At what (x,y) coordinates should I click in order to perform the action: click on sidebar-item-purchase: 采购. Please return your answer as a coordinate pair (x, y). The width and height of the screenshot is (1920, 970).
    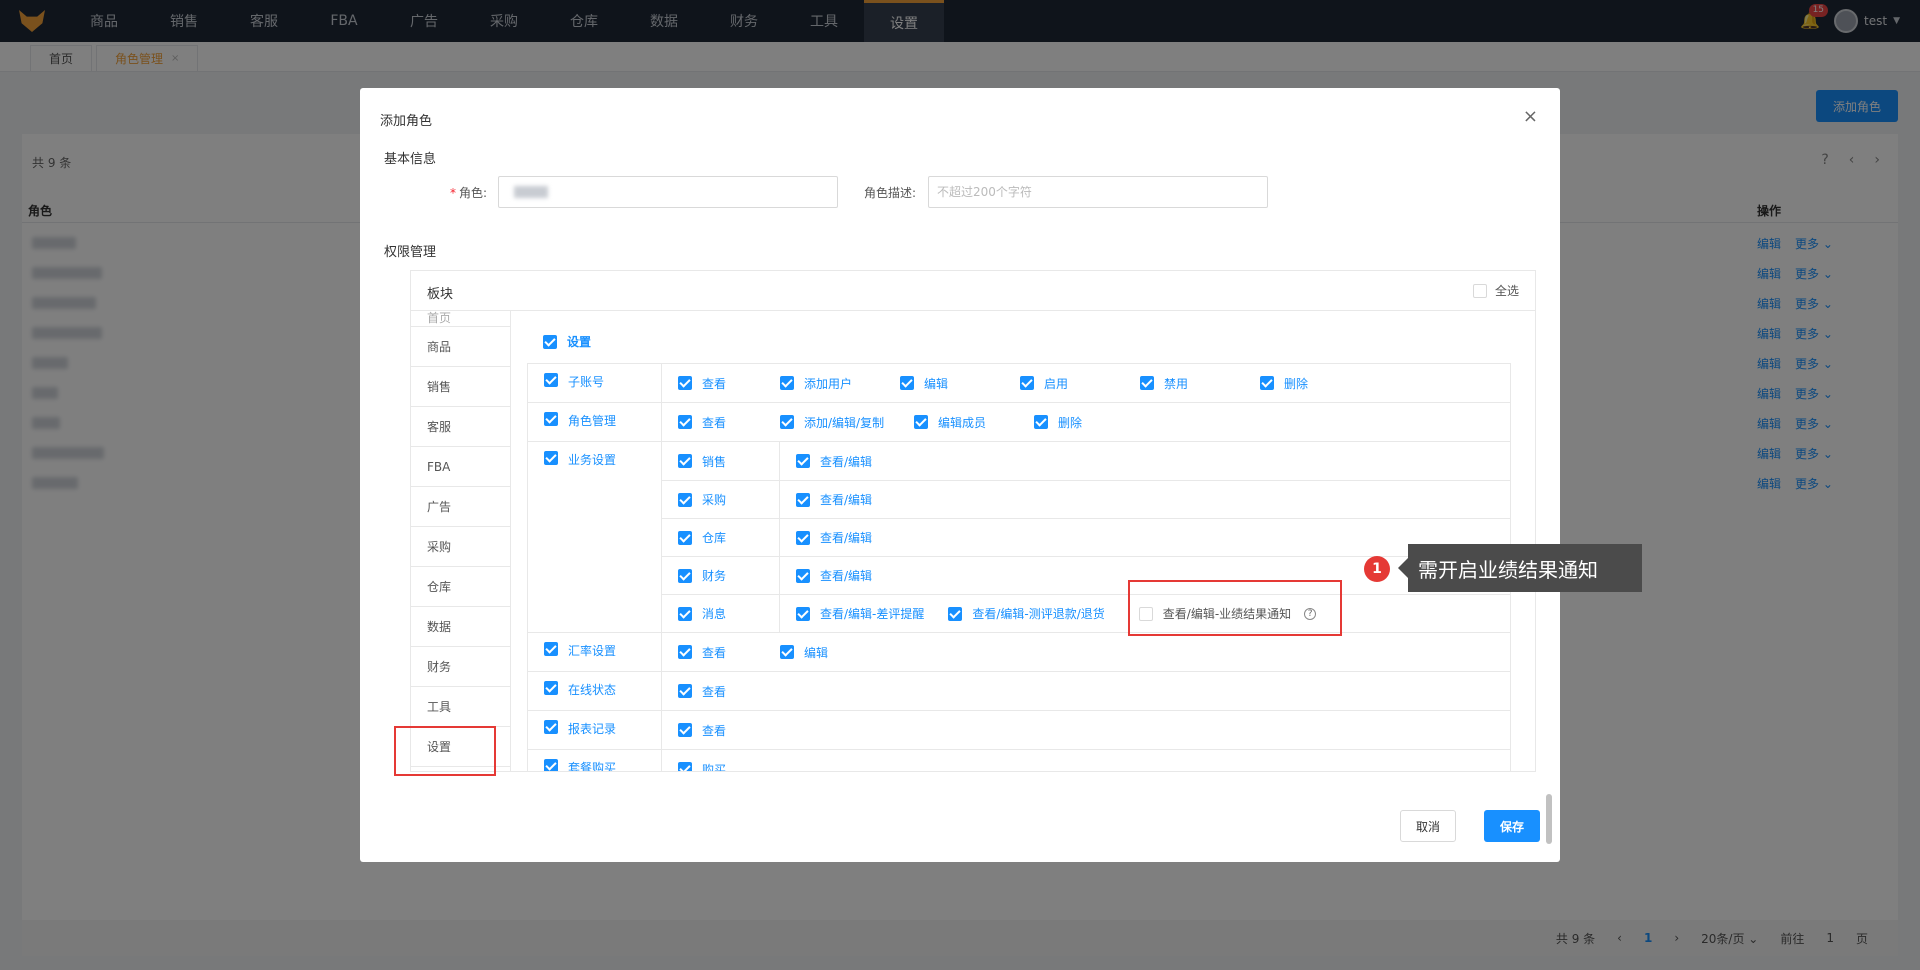
    Looking at the image, I should click on (460, 547).